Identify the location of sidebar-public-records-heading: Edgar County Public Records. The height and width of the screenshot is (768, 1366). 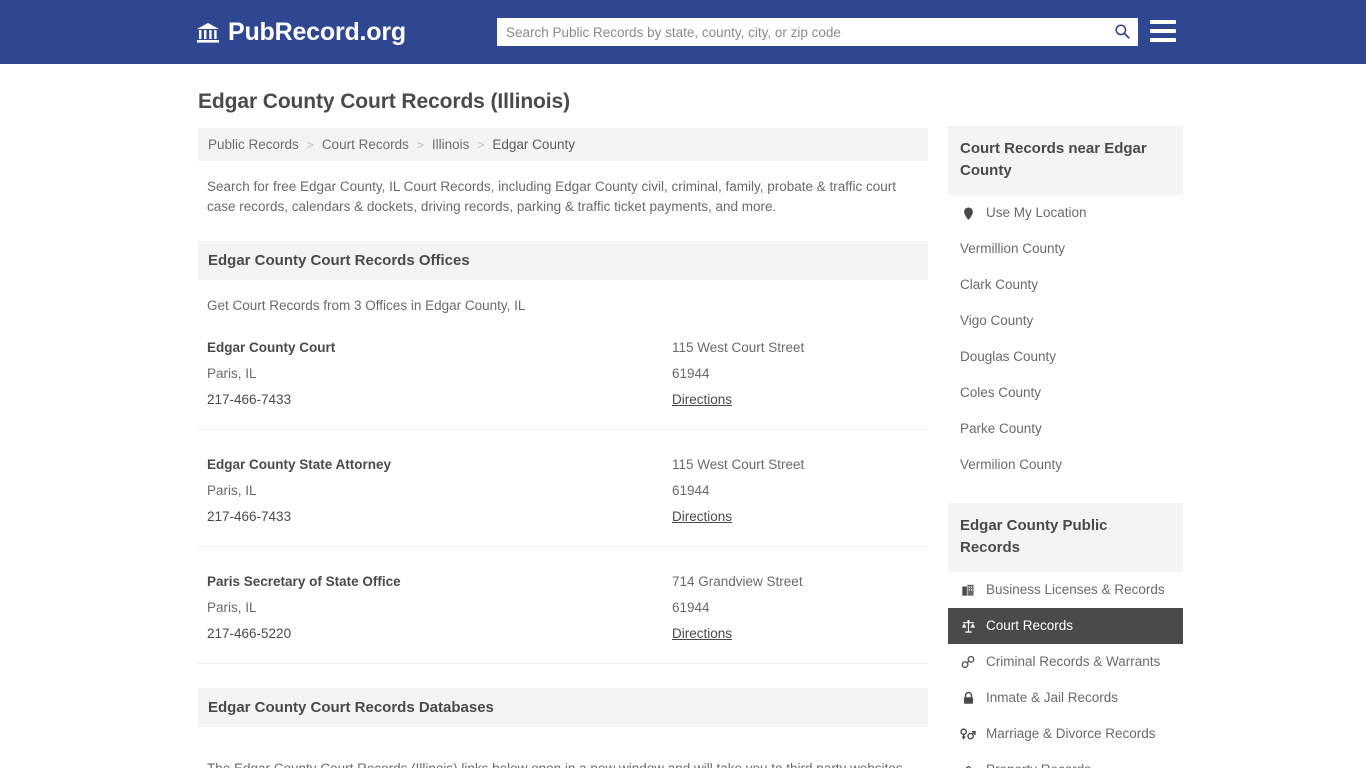
(1065, 537).